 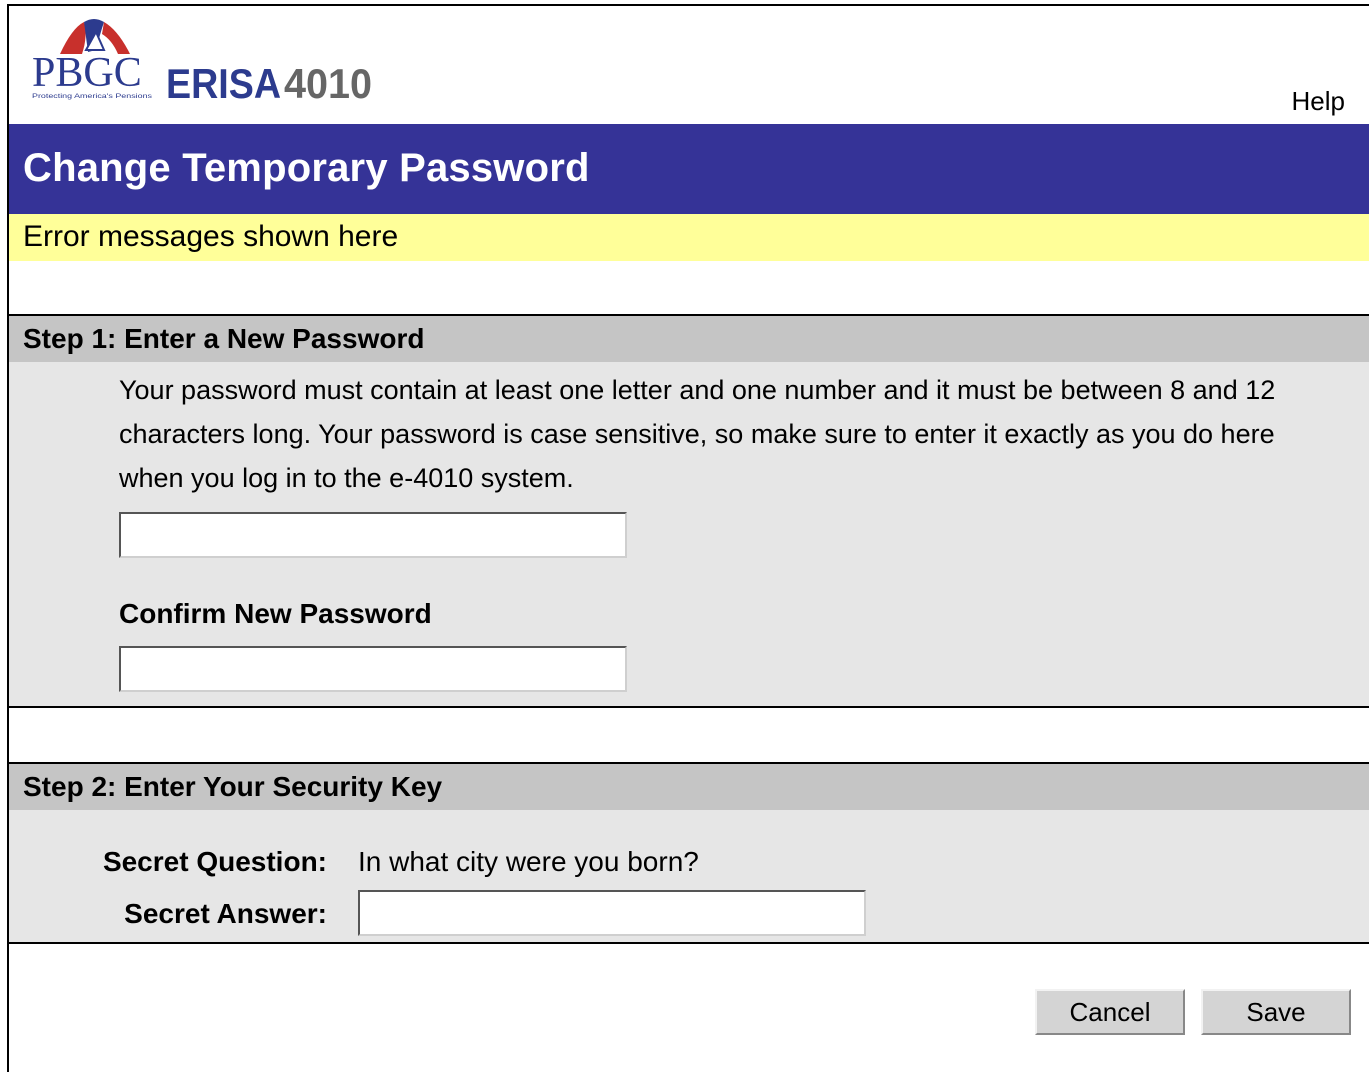 What do you see at coordinates (689, 169) in the screenshot?
I see `title-bar: Change Temporary Password` at bounding box center [689, 169].